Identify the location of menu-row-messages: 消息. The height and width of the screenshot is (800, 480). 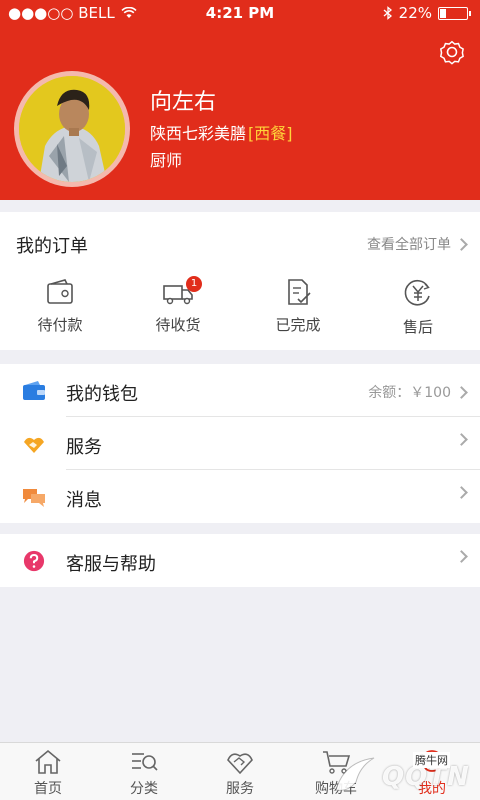
(240, 496).